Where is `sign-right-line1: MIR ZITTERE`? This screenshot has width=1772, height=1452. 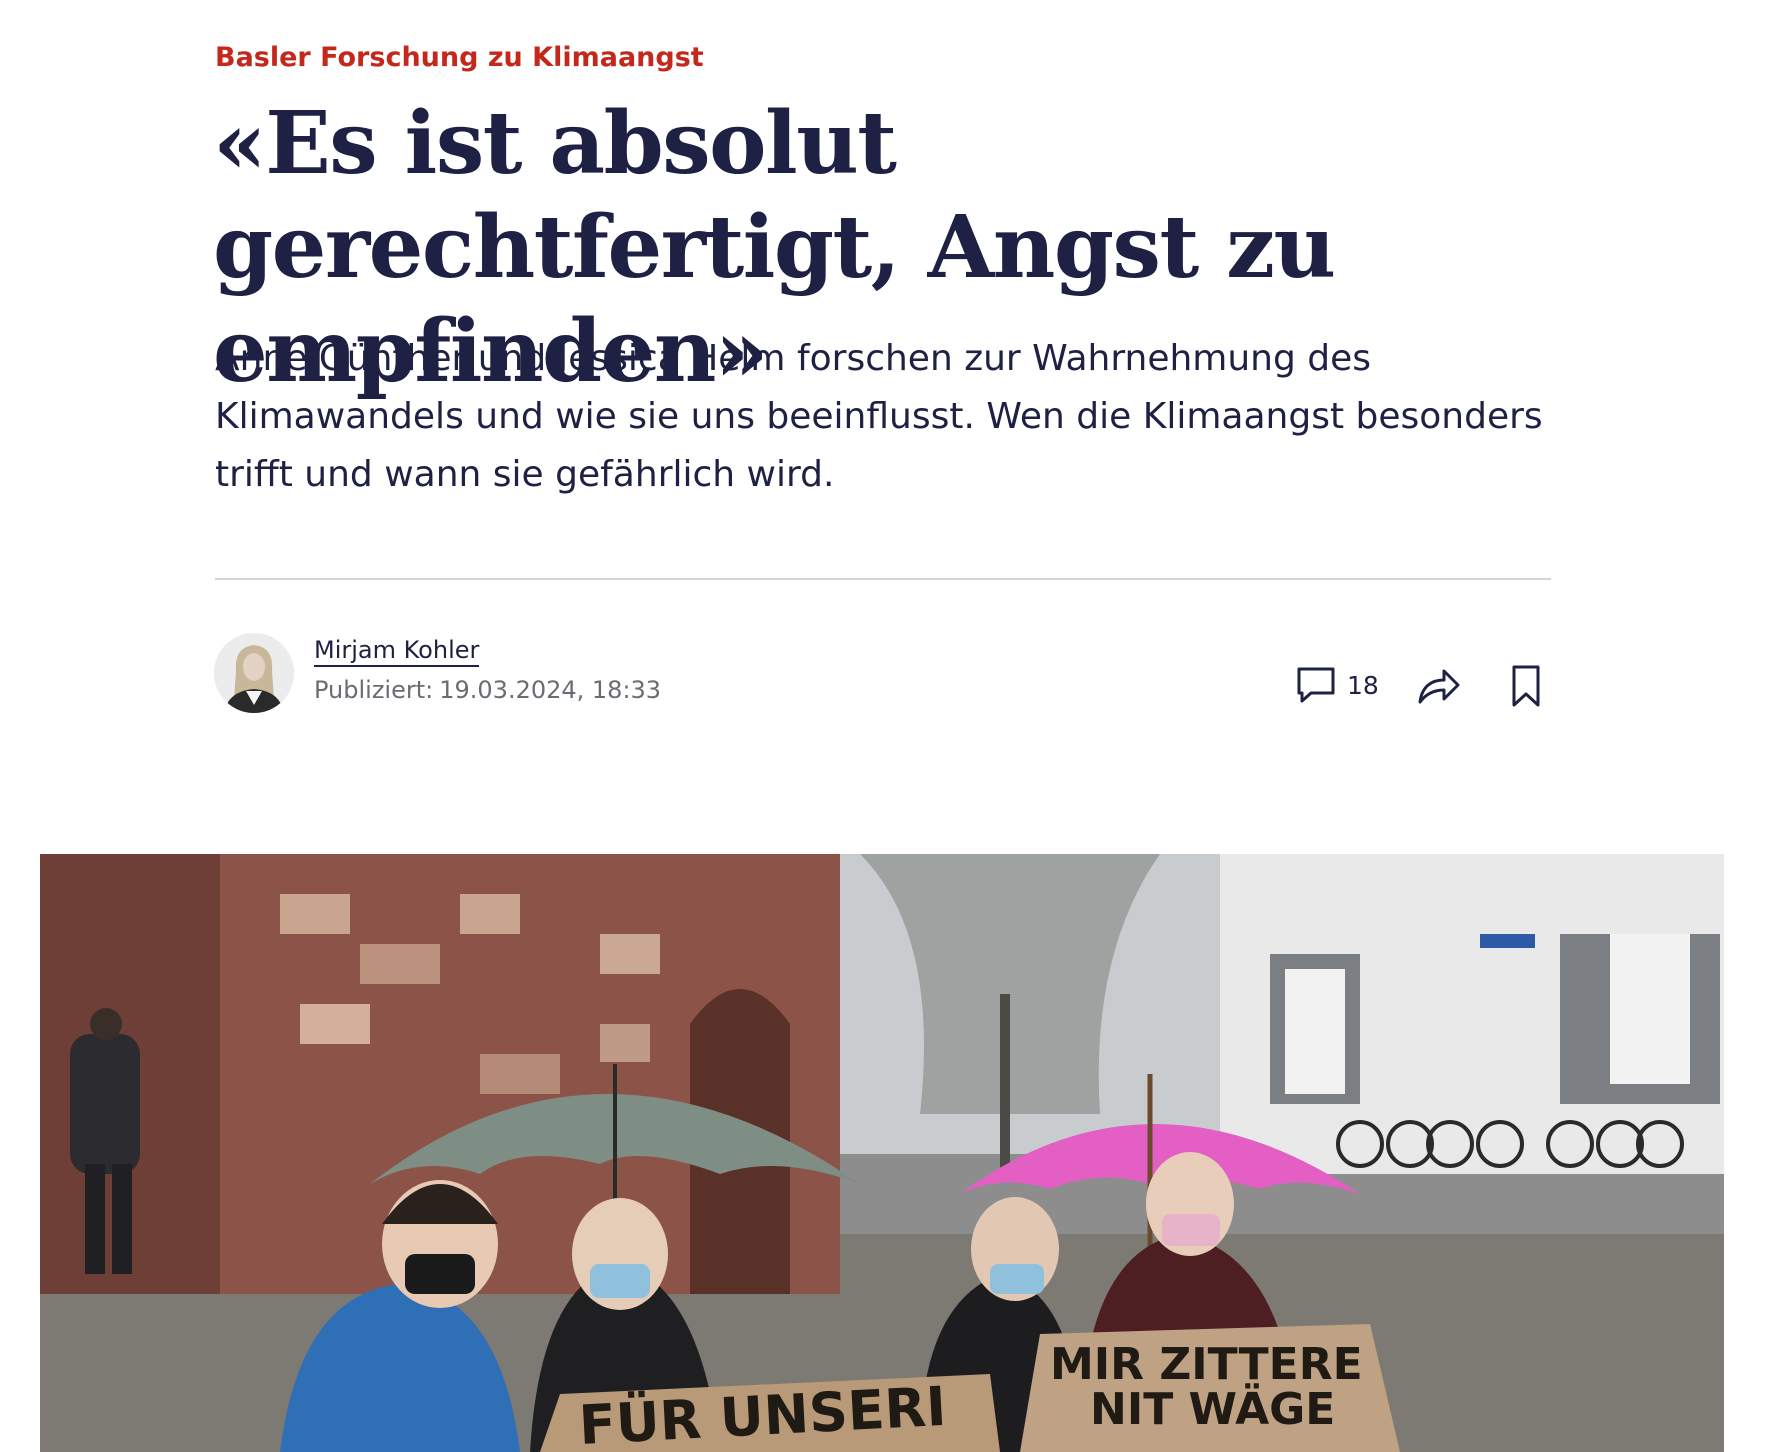
sign-right-line1: MIR ZITTERE is located at coordinates (1206, 1364).